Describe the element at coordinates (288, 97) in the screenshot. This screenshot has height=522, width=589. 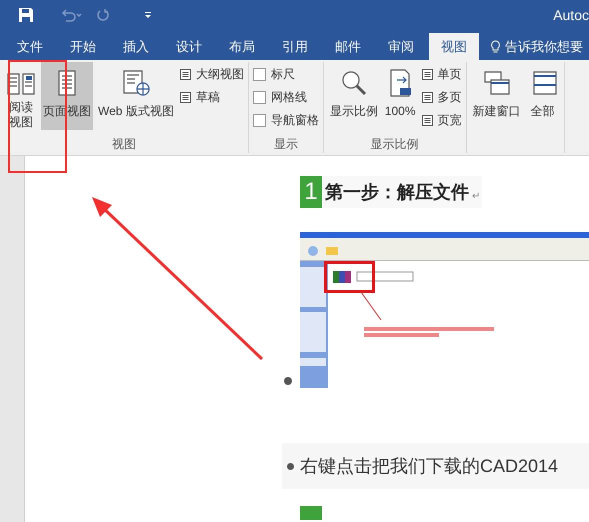
I see `checkbox-label: 网格线` at that location.